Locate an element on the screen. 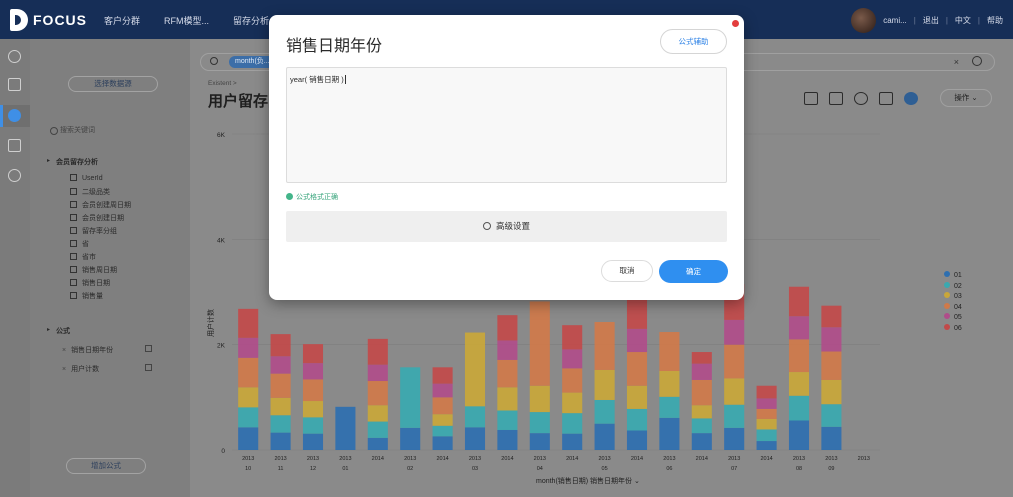  document-icon is located at coordinates (14, 145).